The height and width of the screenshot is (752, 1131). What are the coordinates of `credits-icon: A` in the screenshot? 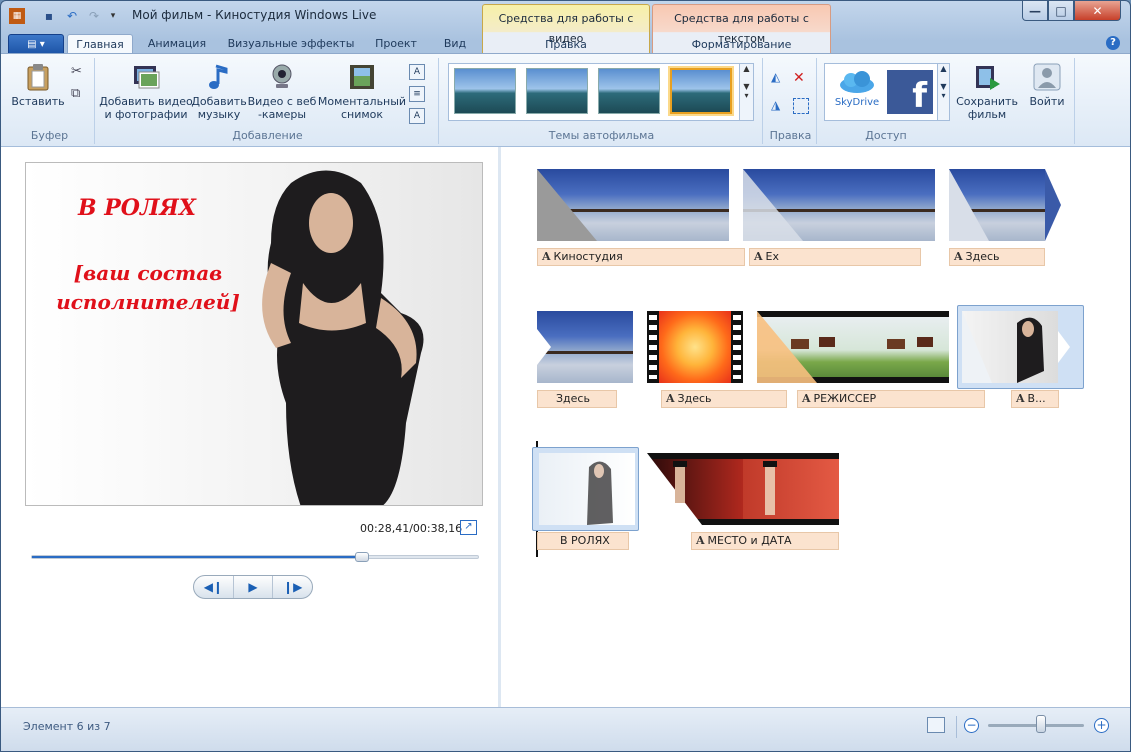 It's located at (417, 116).